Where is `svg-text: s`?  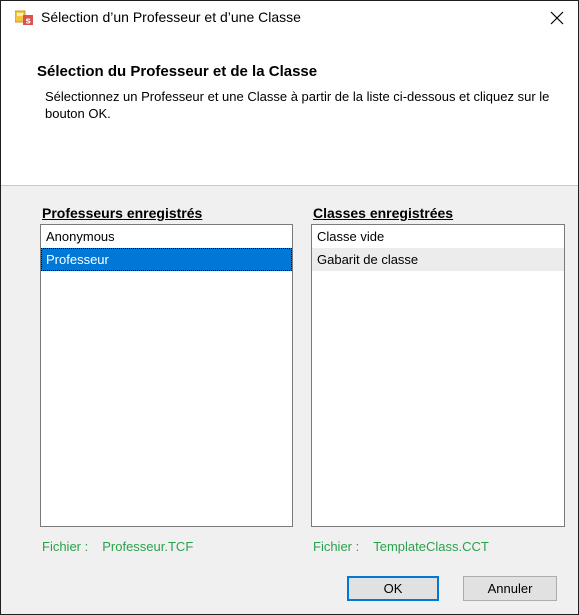
svg-text: s is located at coordinates (28, 21).